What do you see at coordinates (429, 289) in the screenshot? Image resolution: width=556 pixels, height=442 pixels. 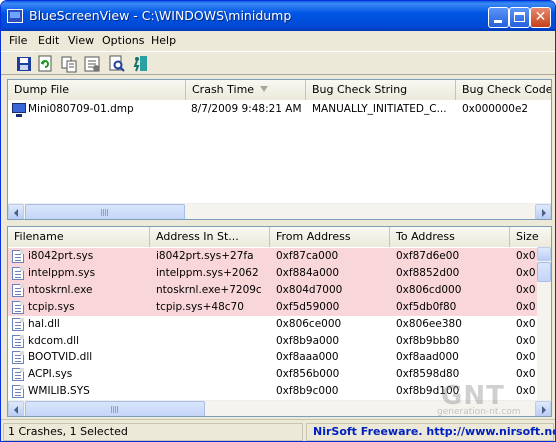 I see `to-address-cell: 0x806cd000` at bounding box center [429, 289].